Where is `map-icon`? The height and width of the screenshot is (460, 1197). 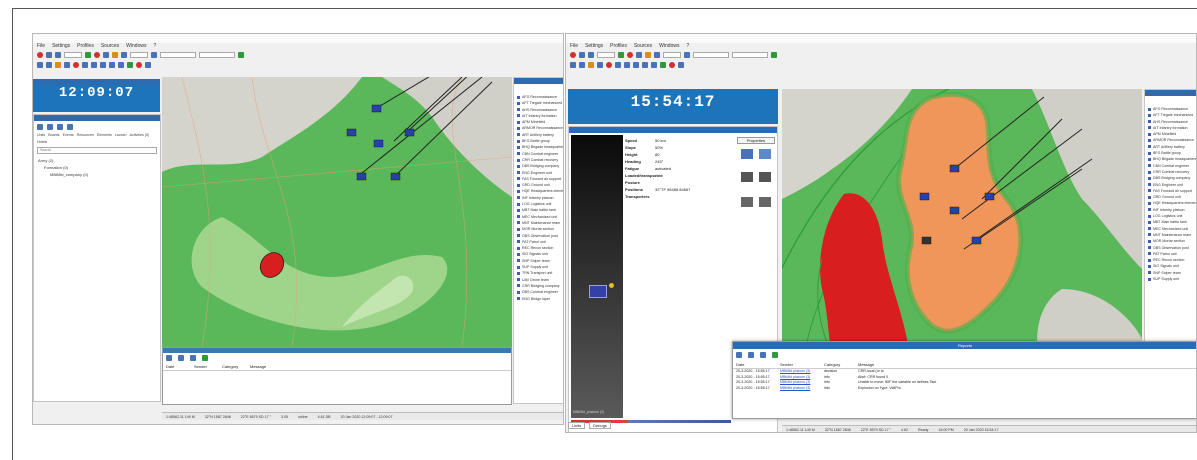 map-icon is located at coordinates (130, 65).